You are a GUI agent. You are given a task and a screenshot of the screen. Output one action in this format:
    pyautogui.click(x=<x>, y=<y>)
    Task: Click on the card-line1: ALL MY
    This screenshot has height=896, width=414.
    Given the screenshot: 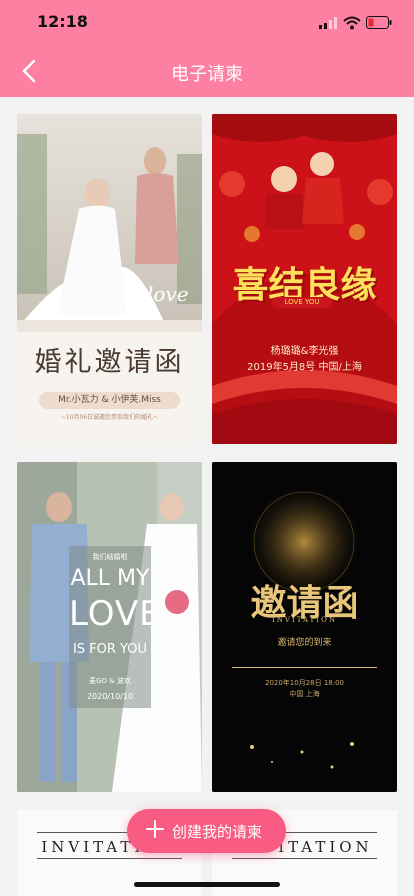 What is the action you would take?
    pyautogui.click(x=110, y=578)
    